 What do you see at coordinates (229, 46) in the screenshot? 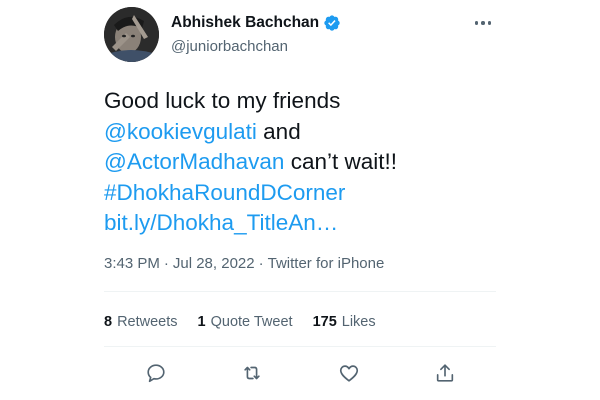
I see `username-handle: @juniorbachchan` at bounding box center [229, 46].